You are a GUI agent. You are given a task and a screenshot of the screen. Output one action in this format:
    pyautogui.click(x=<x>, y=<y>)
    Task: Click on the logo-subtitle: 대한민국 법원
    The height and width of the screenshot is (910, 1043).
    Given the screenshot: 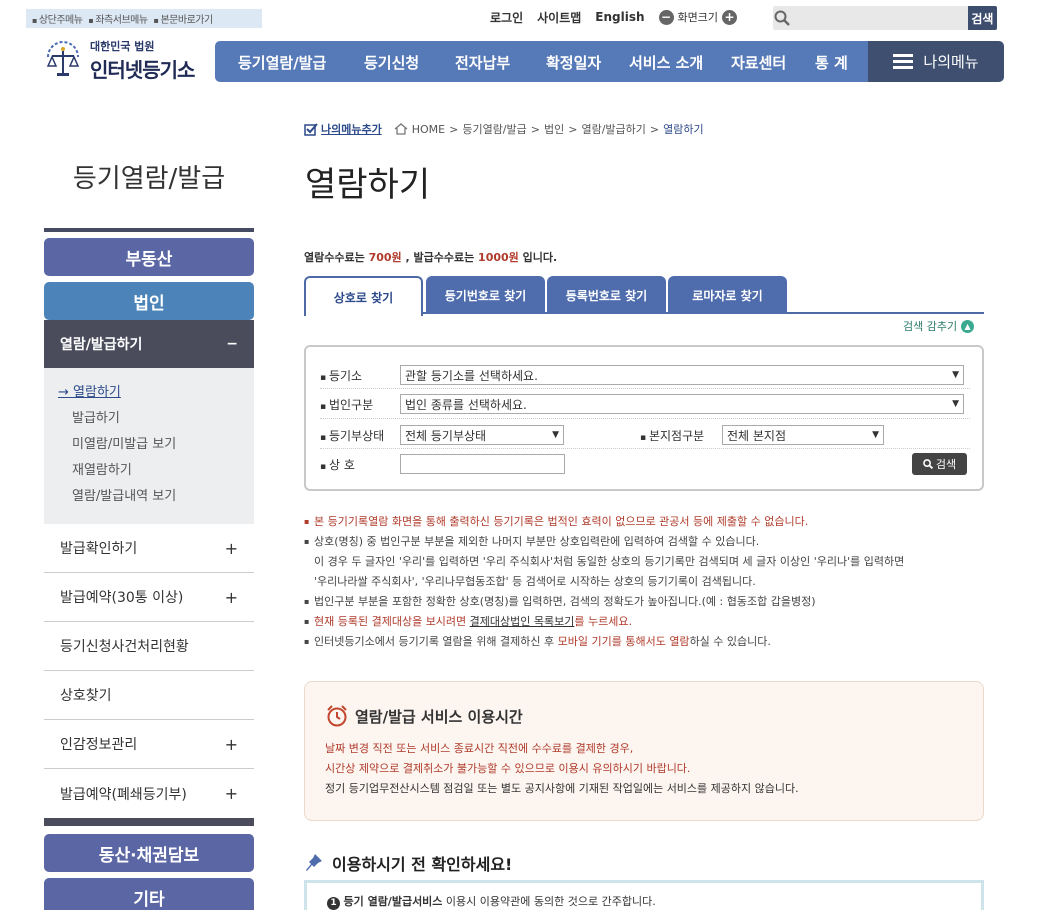 What is the action you would take?
    pyautogui.click(x=122, y=46)
    